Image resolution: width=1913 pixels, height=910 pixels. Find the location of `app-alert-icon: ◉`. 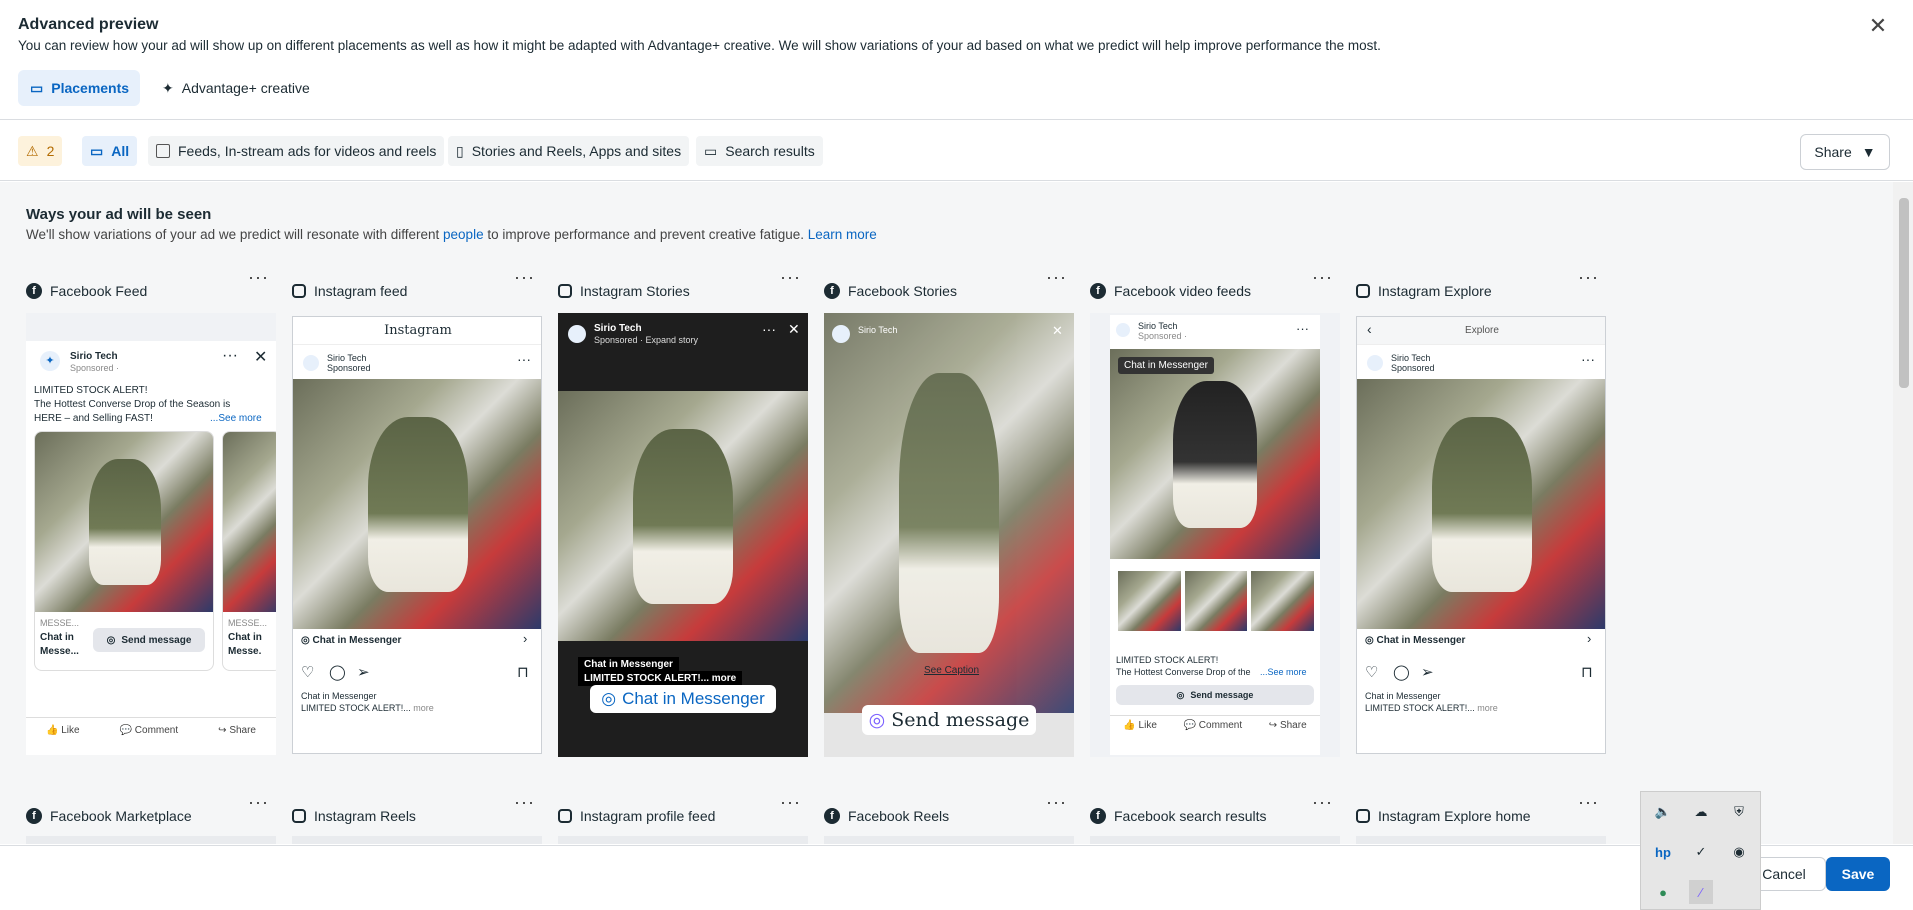

app-alert-icon: ◉ is located at coordinates (1739, 852).